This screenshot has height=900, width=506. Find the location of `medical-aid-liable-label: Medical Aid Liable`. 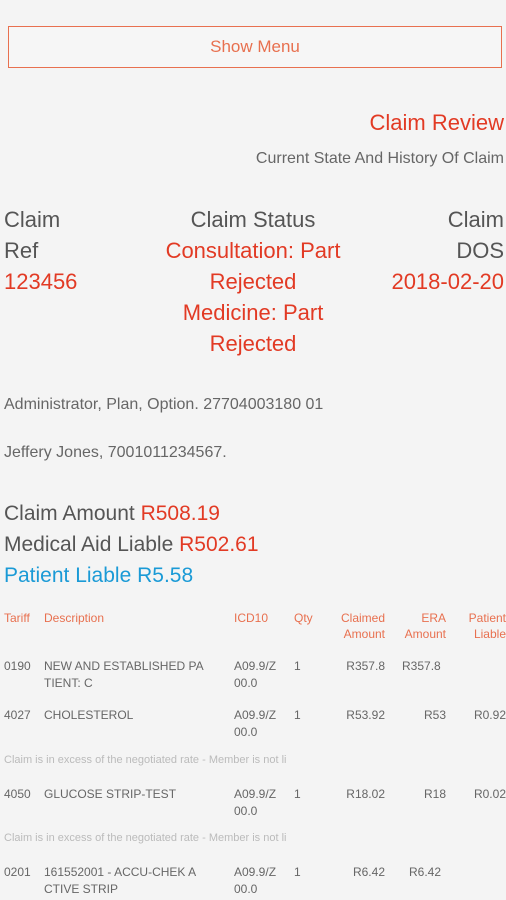

medical-aid-liable-label: Medical Aid Liable is located at coordinates (89, 544).